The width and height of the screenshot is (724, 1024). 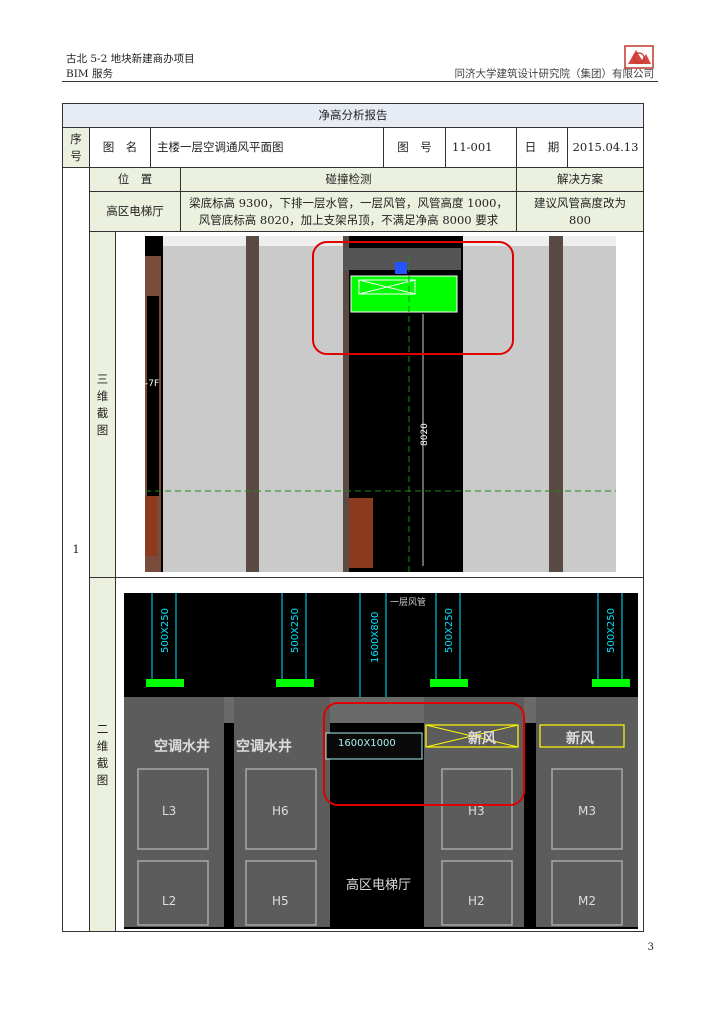 What do you see at coordinates (375, 637) in the screenshot?
I see `duct-tag-3: 1600X800` at bounding box center [375, 637].